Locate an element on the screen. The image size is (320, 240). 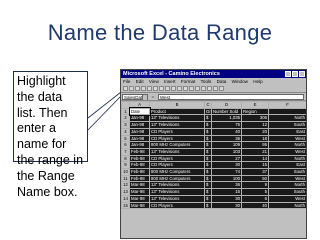
cell: Number Sold is located at coordinates (226, 111).